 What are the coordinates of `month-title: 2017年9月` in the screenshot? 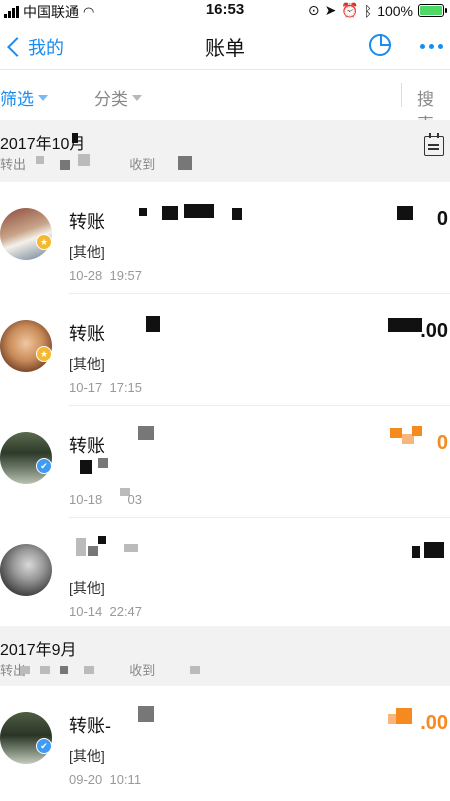 It's located at (38, 650).